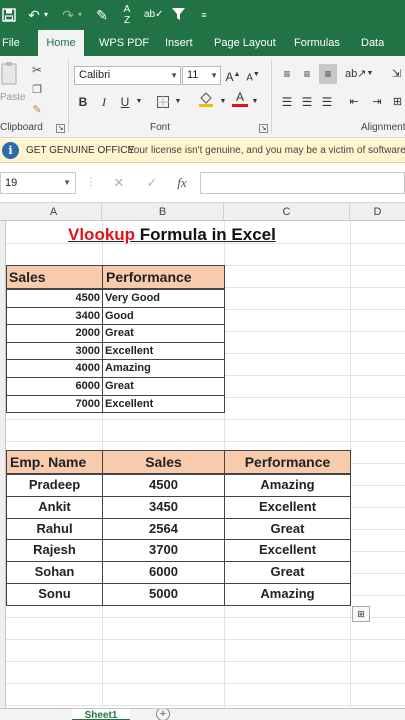  What do you see at coordinates (54, 594) in the screenshot?
I see `table2-name-cell: Sonu` at bounding box center [54, 594].